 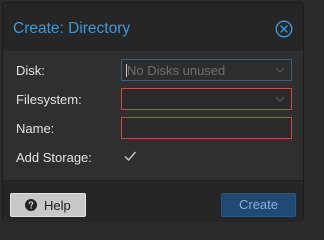 What do you see at coordinates (72, 28) in the screenshot?
I see `dialog-title: Create: Directory` at bounding box center [72, 28].